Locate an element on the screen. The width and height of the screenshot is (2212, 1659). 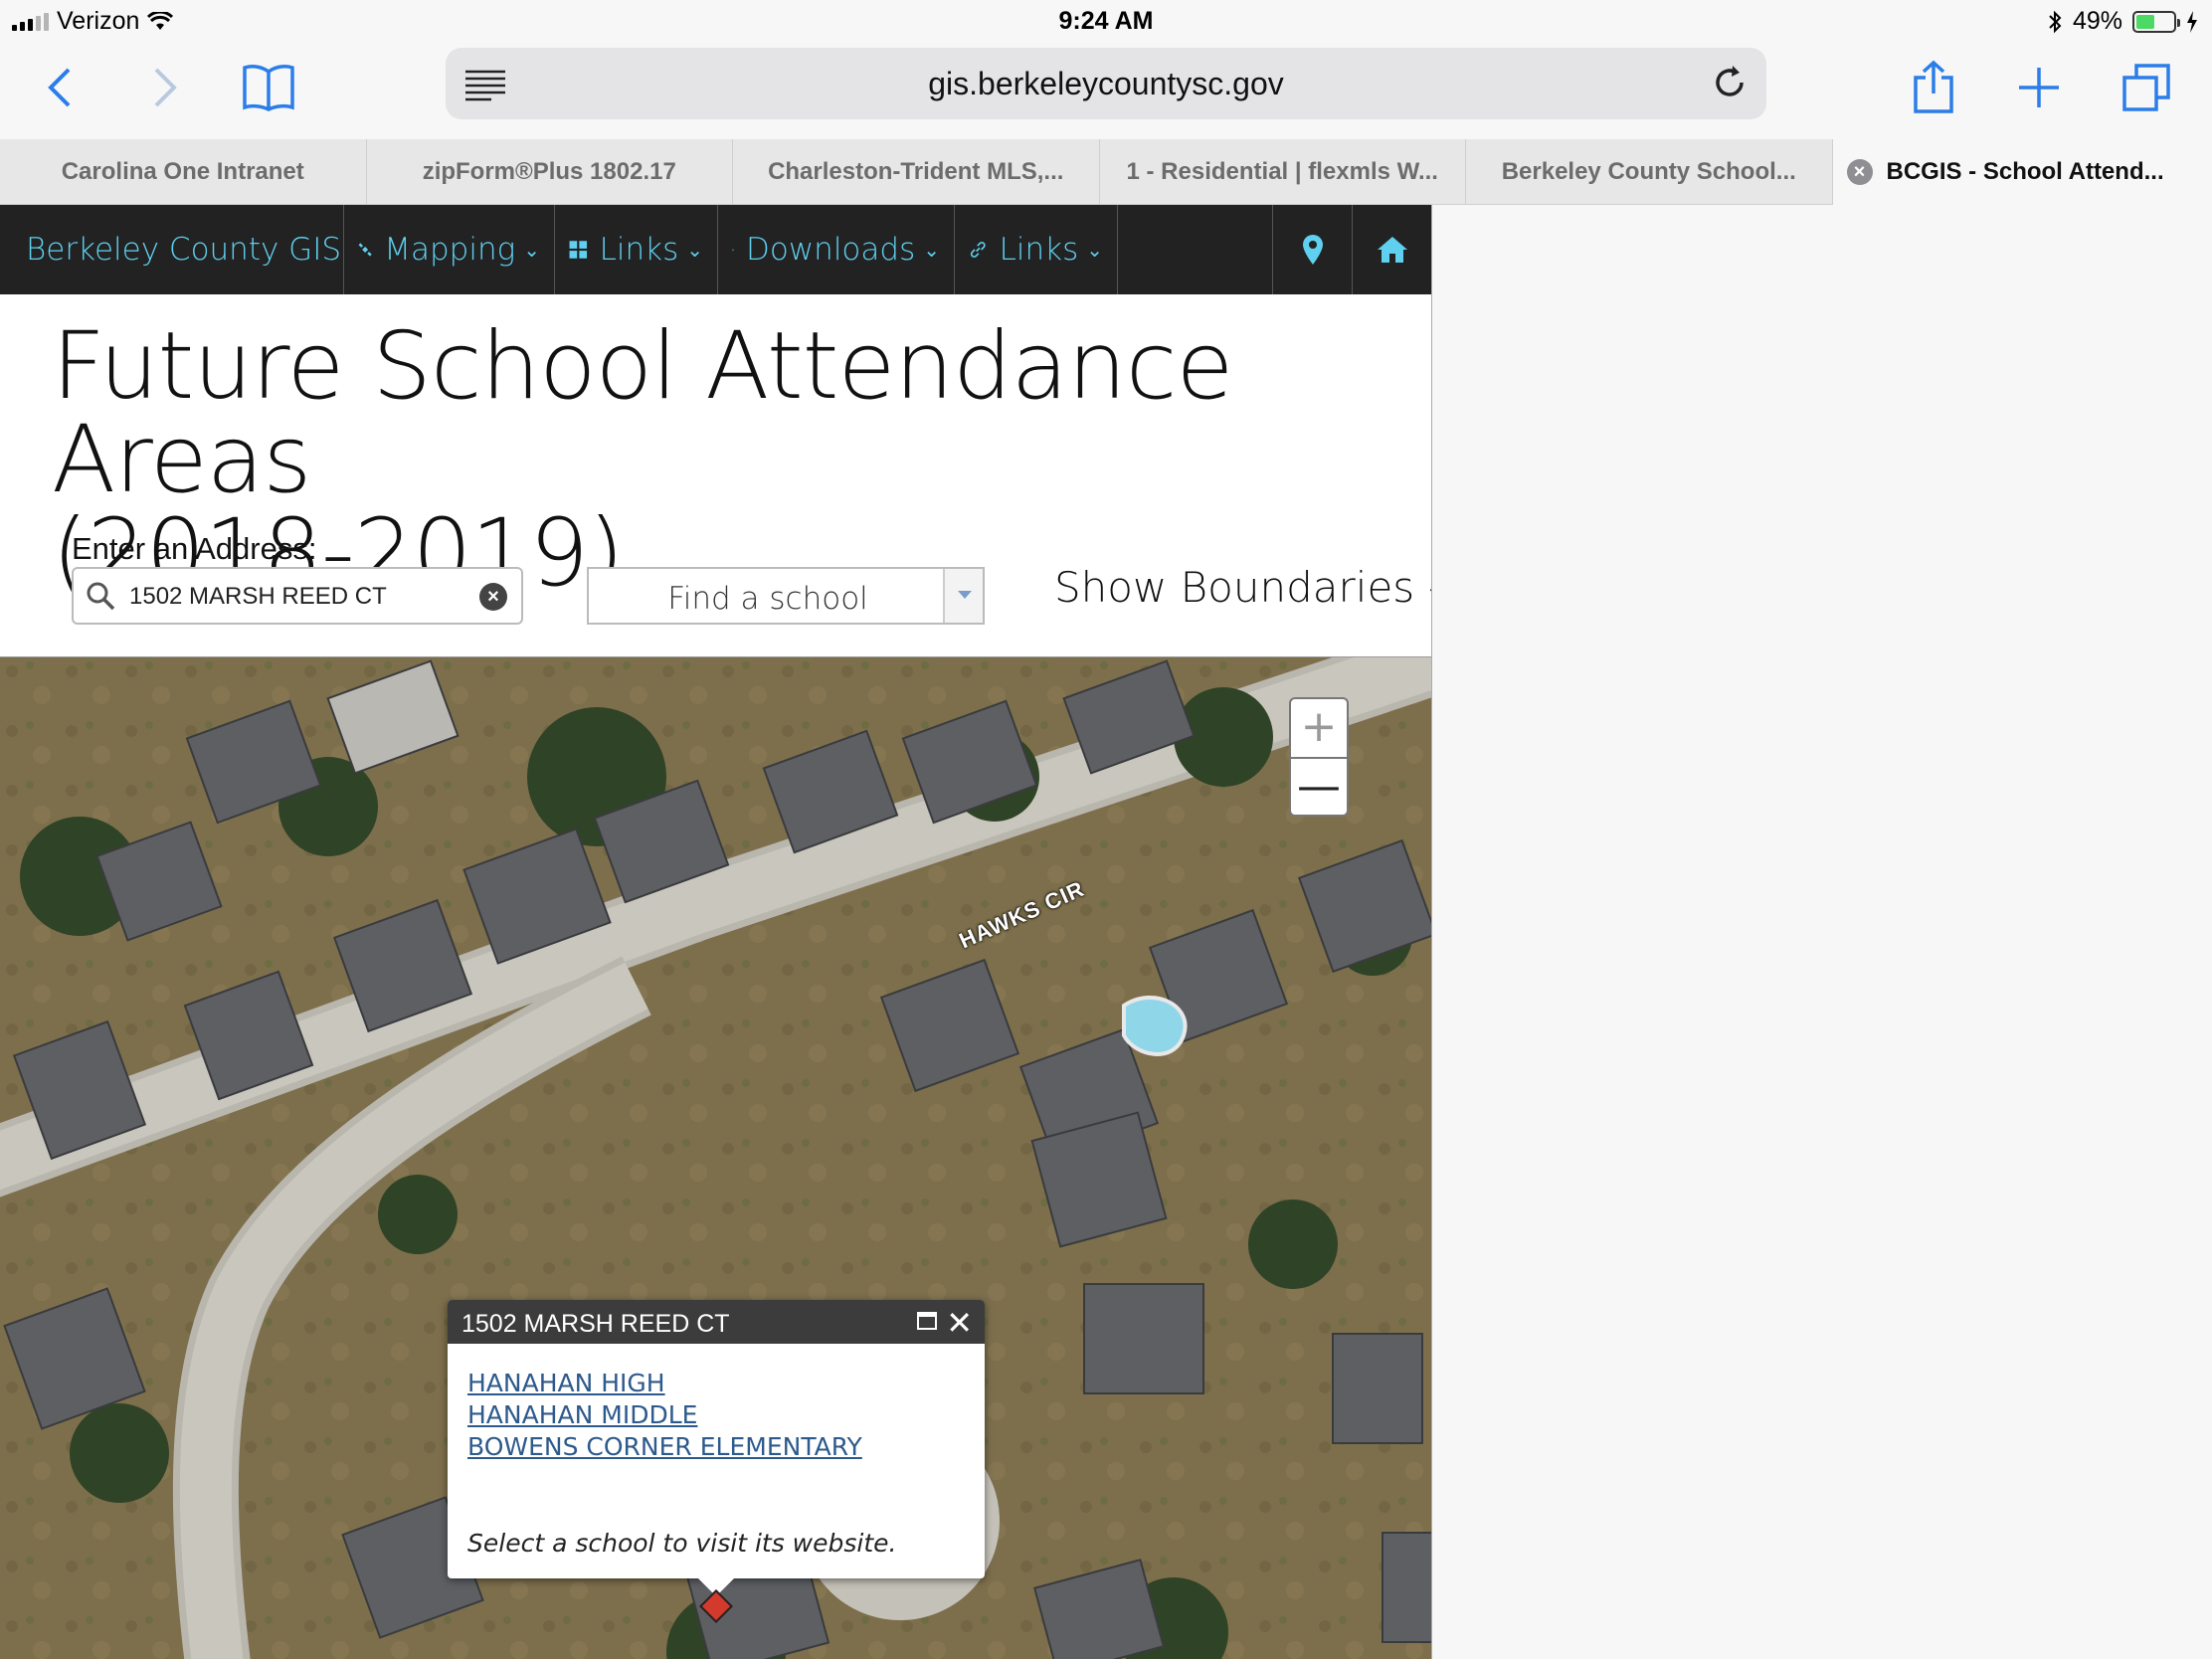
nav-links-1: Links ⌄ is located at coordinates (636, 249).